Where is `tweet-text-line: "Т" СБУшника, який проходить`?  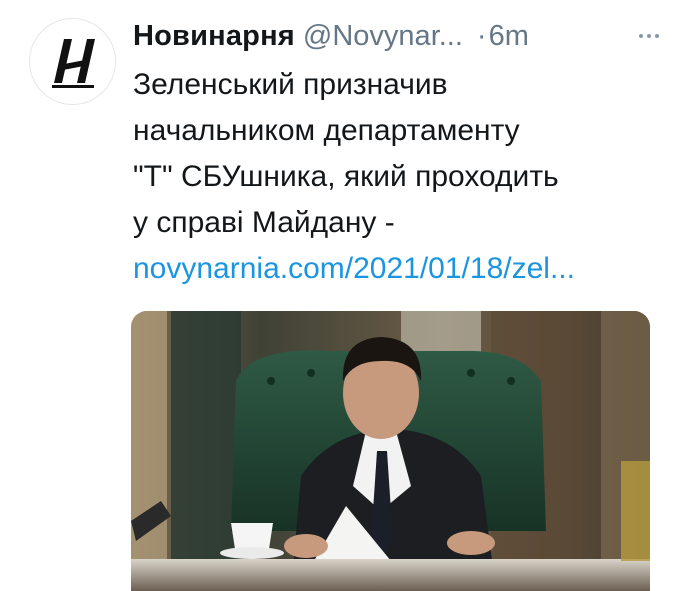 tweet-text-line: "Т" СБУшника, який проходить is located at coordinates (346, 176).